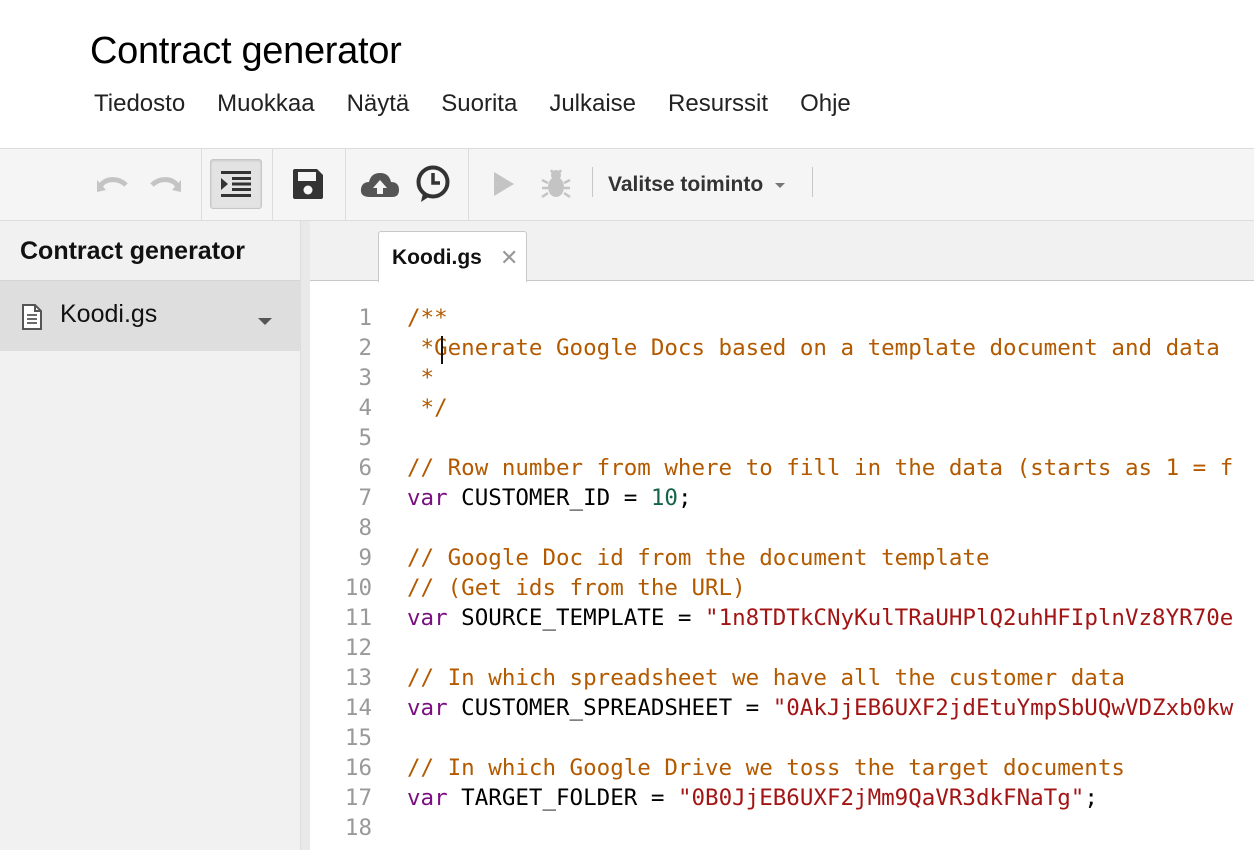 The width and height of the screenshot is (1254, 850). Describe the element at coordinates (378, 104) in the screenshot. I see `menu-view: Näytä` at that location.